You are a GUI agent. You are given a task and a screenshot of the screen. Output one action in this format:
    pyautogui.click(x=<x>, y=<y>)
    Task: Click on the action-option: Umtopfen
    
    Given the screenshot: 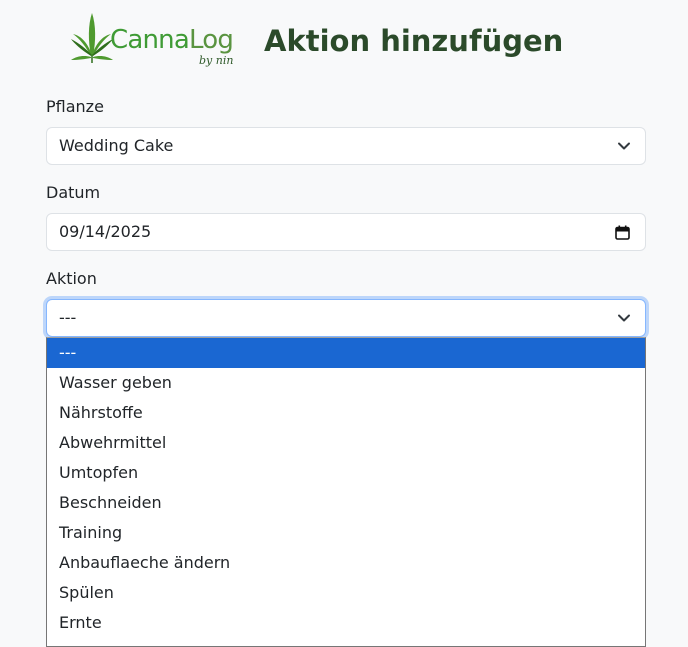 What is the action you would take?
    pyautogui.click(x=346, y=473)
    